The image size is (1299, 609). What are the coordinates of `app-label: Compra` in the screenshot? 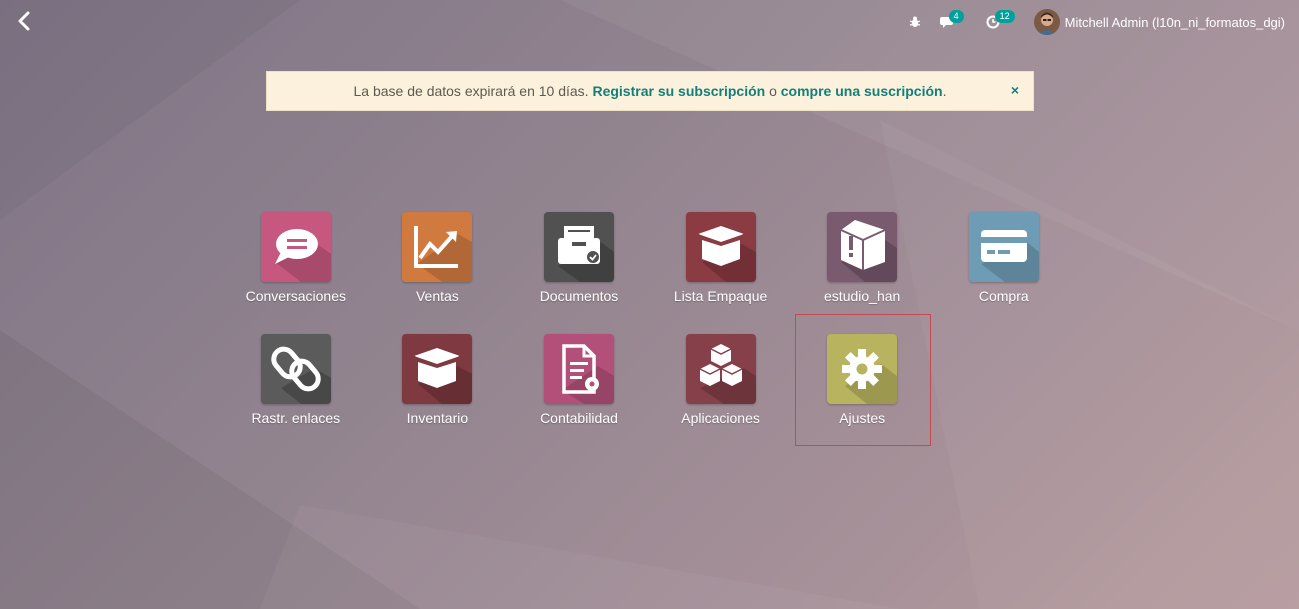 It's located at (1003, 296).